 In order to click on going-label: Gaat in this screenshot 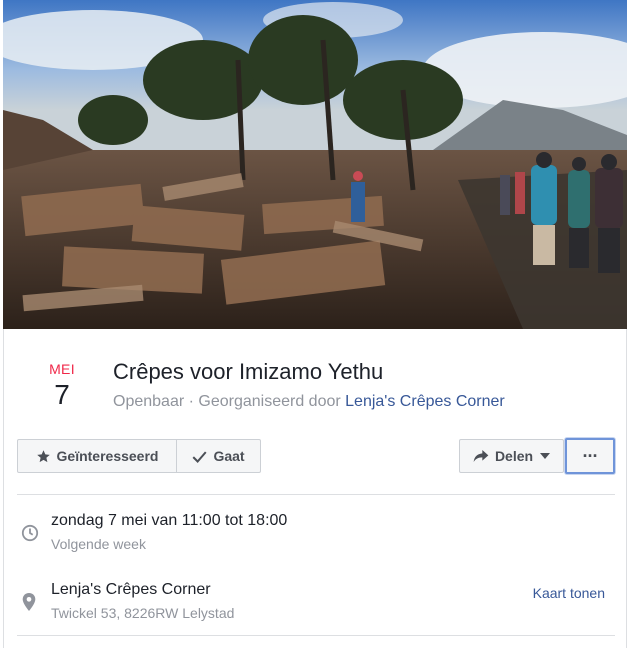, I will do `click(229, 456)`.